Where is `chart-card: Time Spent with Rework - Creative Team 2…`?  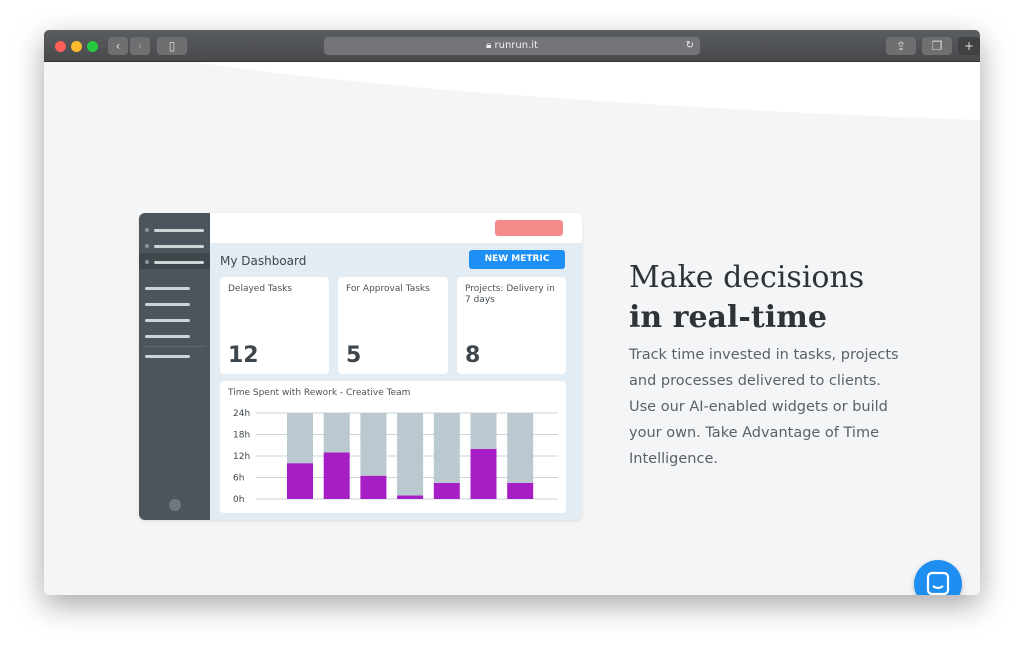
chart-card: Time Spent with Rework - Creative Team 2… is located at coordinates (393, 447).